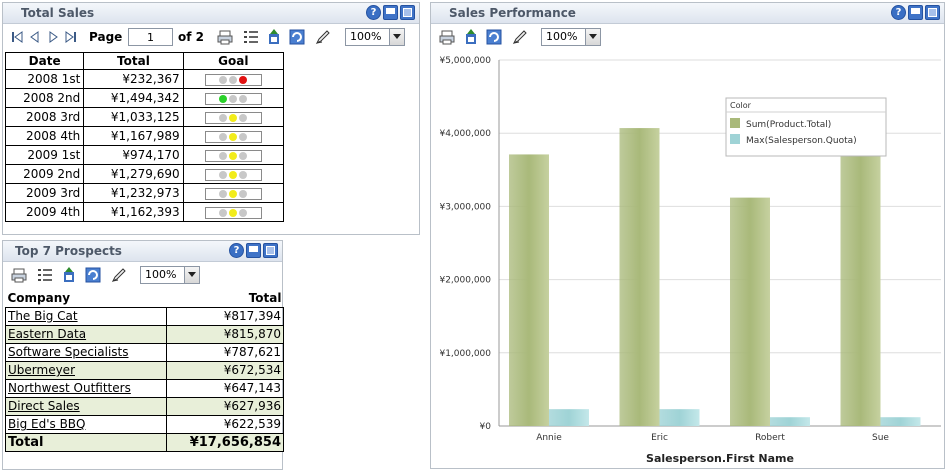 The height and width of the screenshot is (471, 947). Describe the element at coordinates (44, 61) in the screenshot. I see `column-header-date: Date` at that location.